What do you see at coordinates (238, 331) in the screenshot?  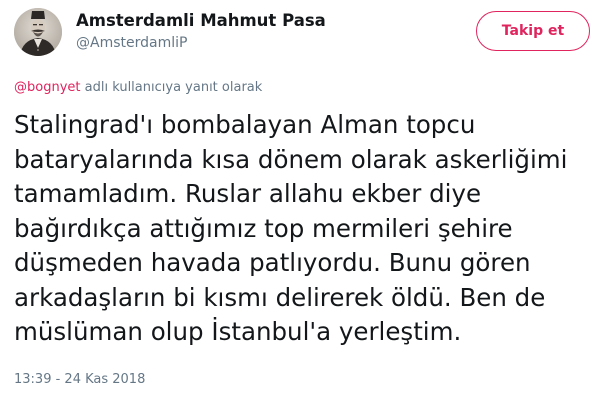 I see `tweet-text-line: müslüman olup İstanbul'a yerleştim.` at bounding box center [238, 331].